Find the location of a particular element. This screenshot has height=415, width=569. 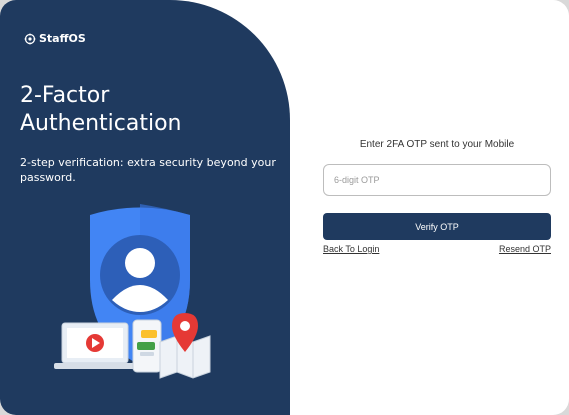

laptop-icon is located at coordinates (95, 345).